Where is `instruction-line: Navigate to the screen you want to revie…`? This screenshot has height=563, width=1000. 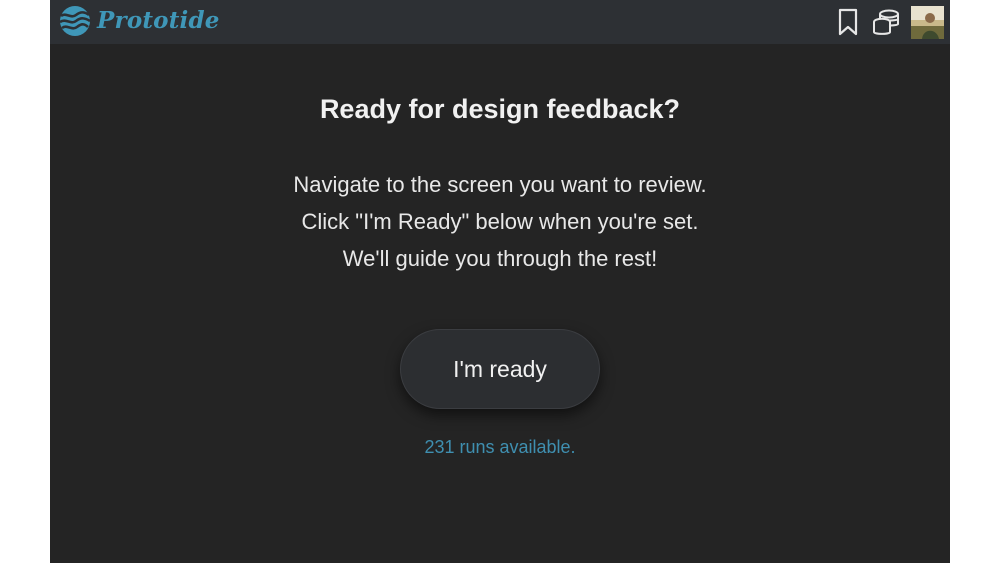 instruction-line: Navigate to the screen you want to revie… is located at coordinates (500, 184).